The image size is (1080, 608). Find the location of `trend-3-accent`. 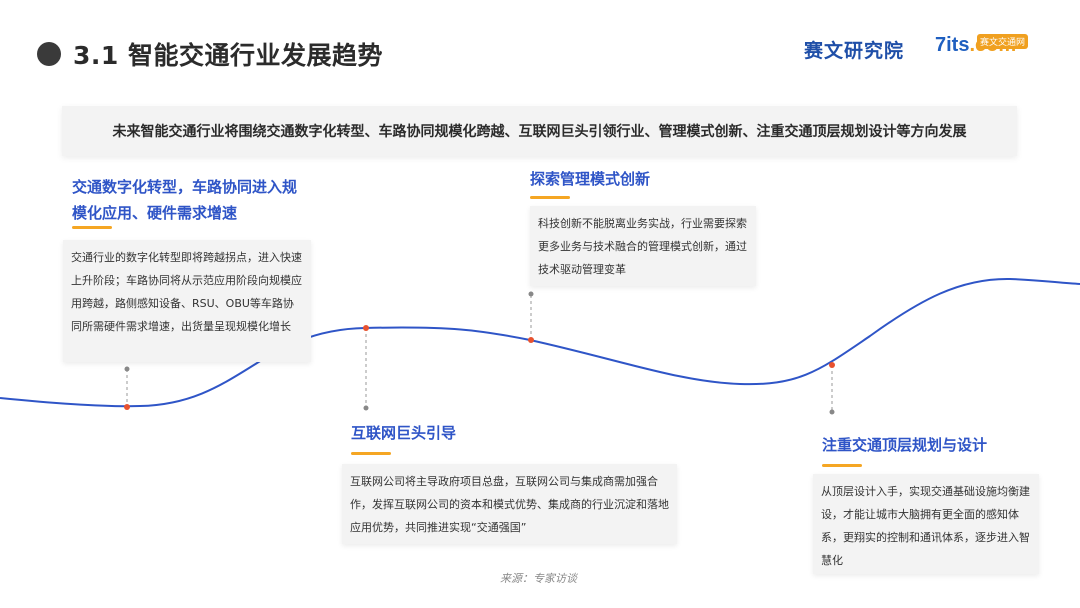

trend-3-accent is located at coordinates (550, 197).